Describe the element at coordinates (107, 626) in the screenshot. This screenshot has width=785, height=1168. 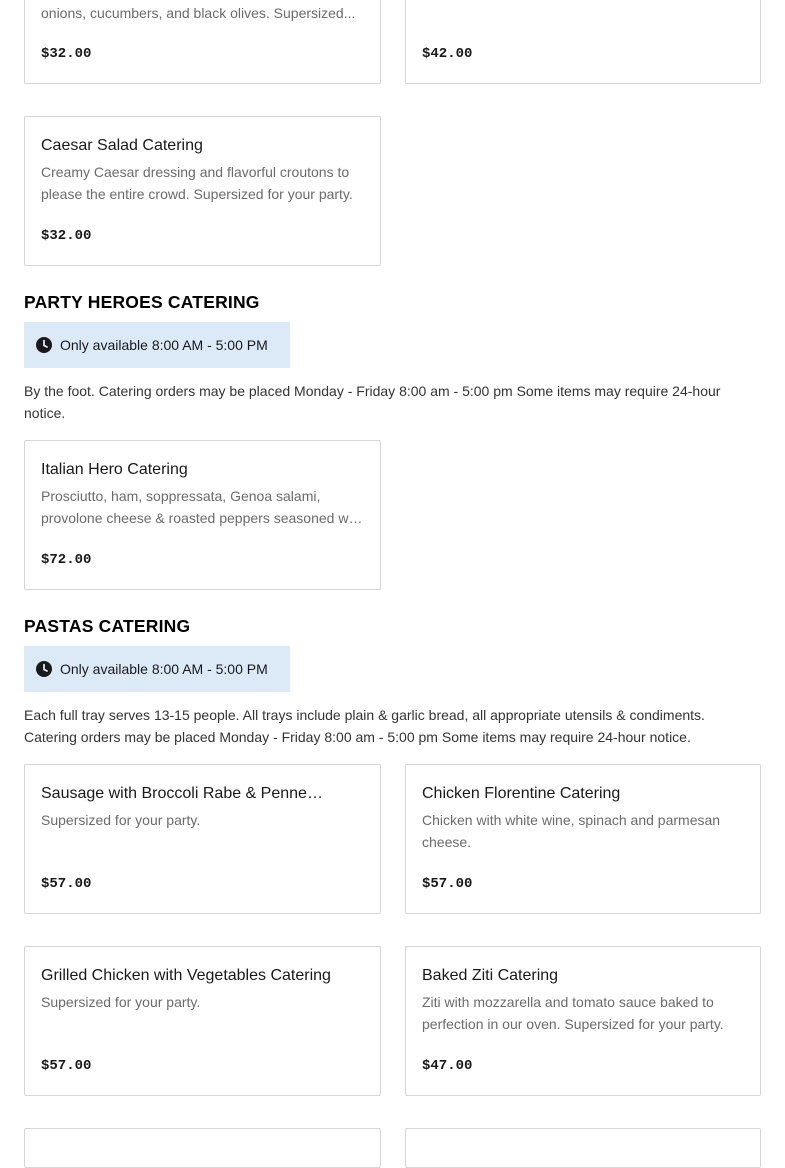
I see `section-title-pastas: PASTAS CATERING` at that location.